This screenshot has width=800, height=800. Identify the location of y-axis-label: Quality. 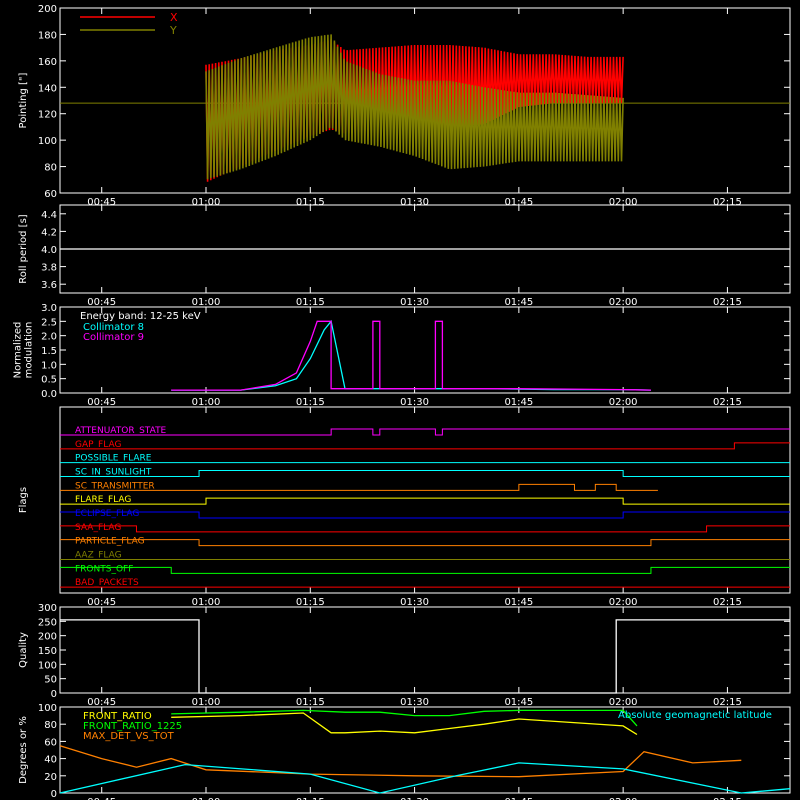
(23, 650).